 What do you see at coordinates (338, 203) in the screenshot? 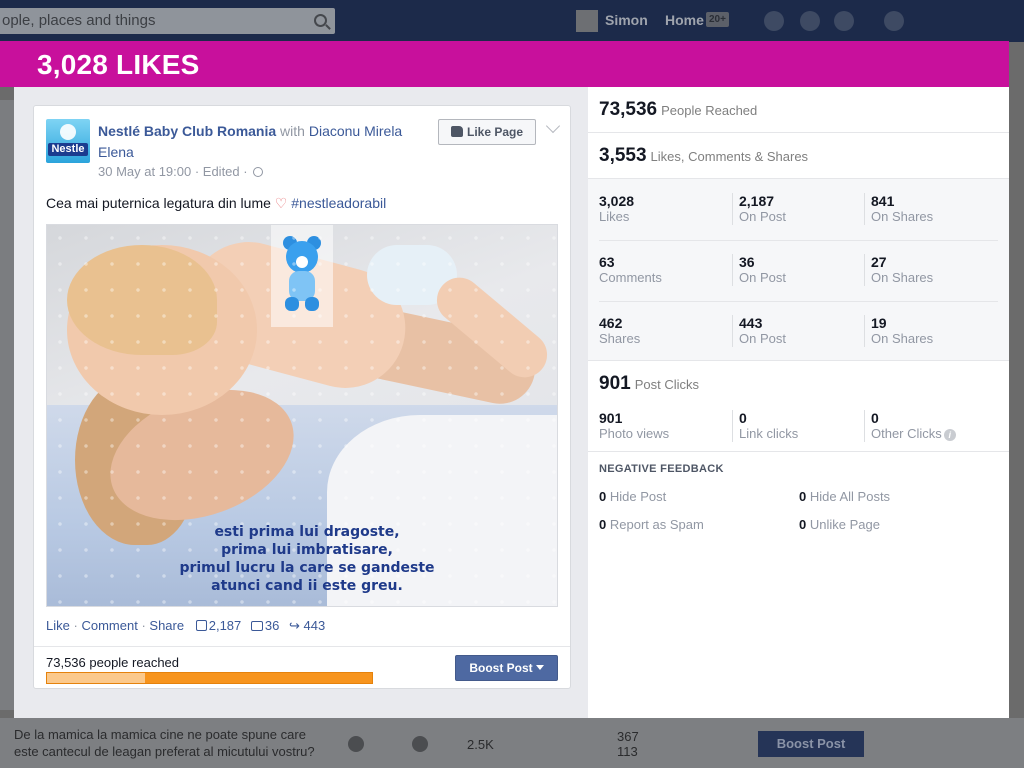
I see `hashtag-link: #nestleadorabil` at bounding box center [338, 203].